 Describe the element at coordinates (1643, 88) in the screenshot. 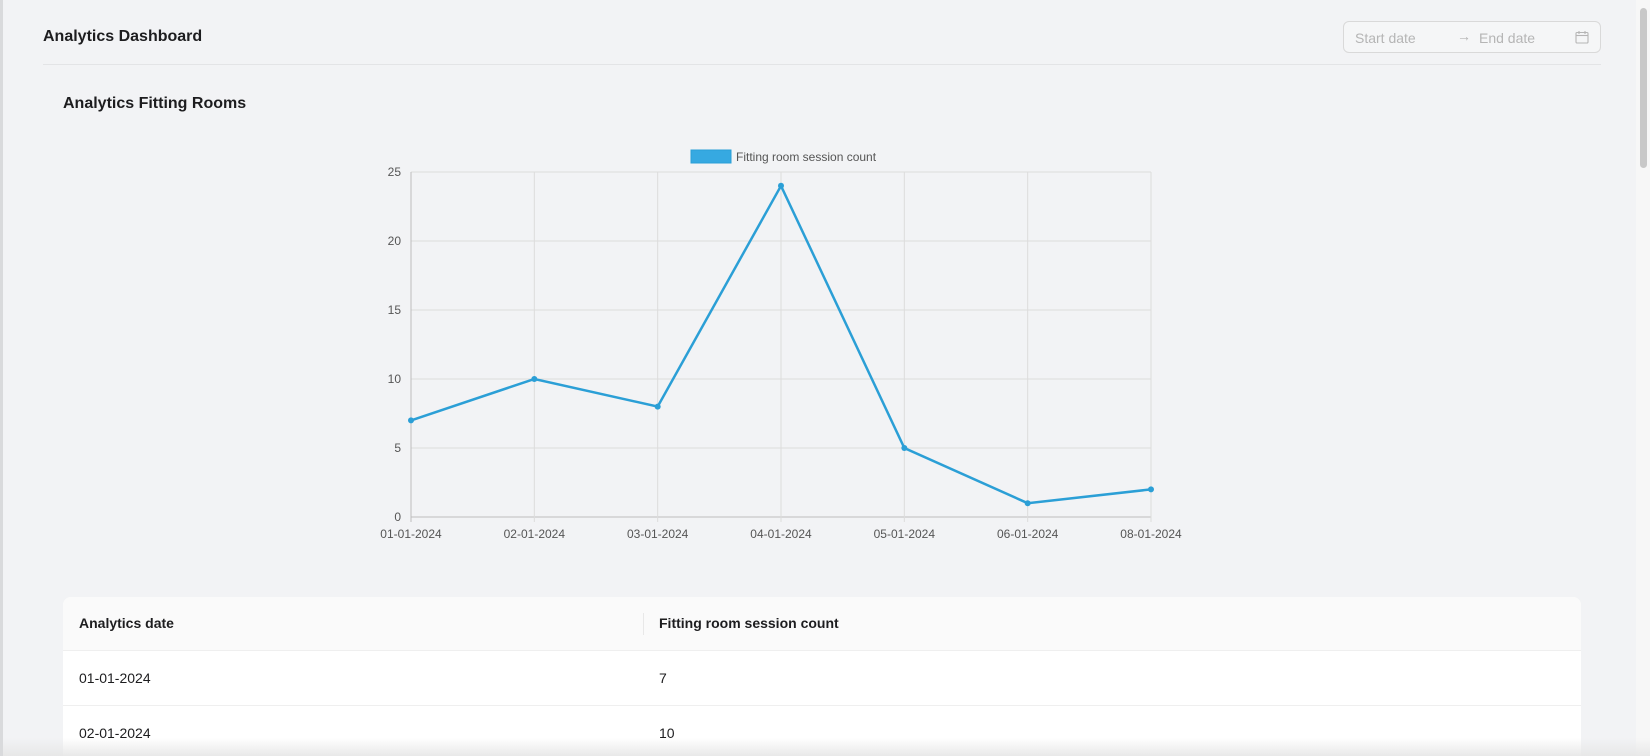

I see `scrollbar-thumb` at that location.